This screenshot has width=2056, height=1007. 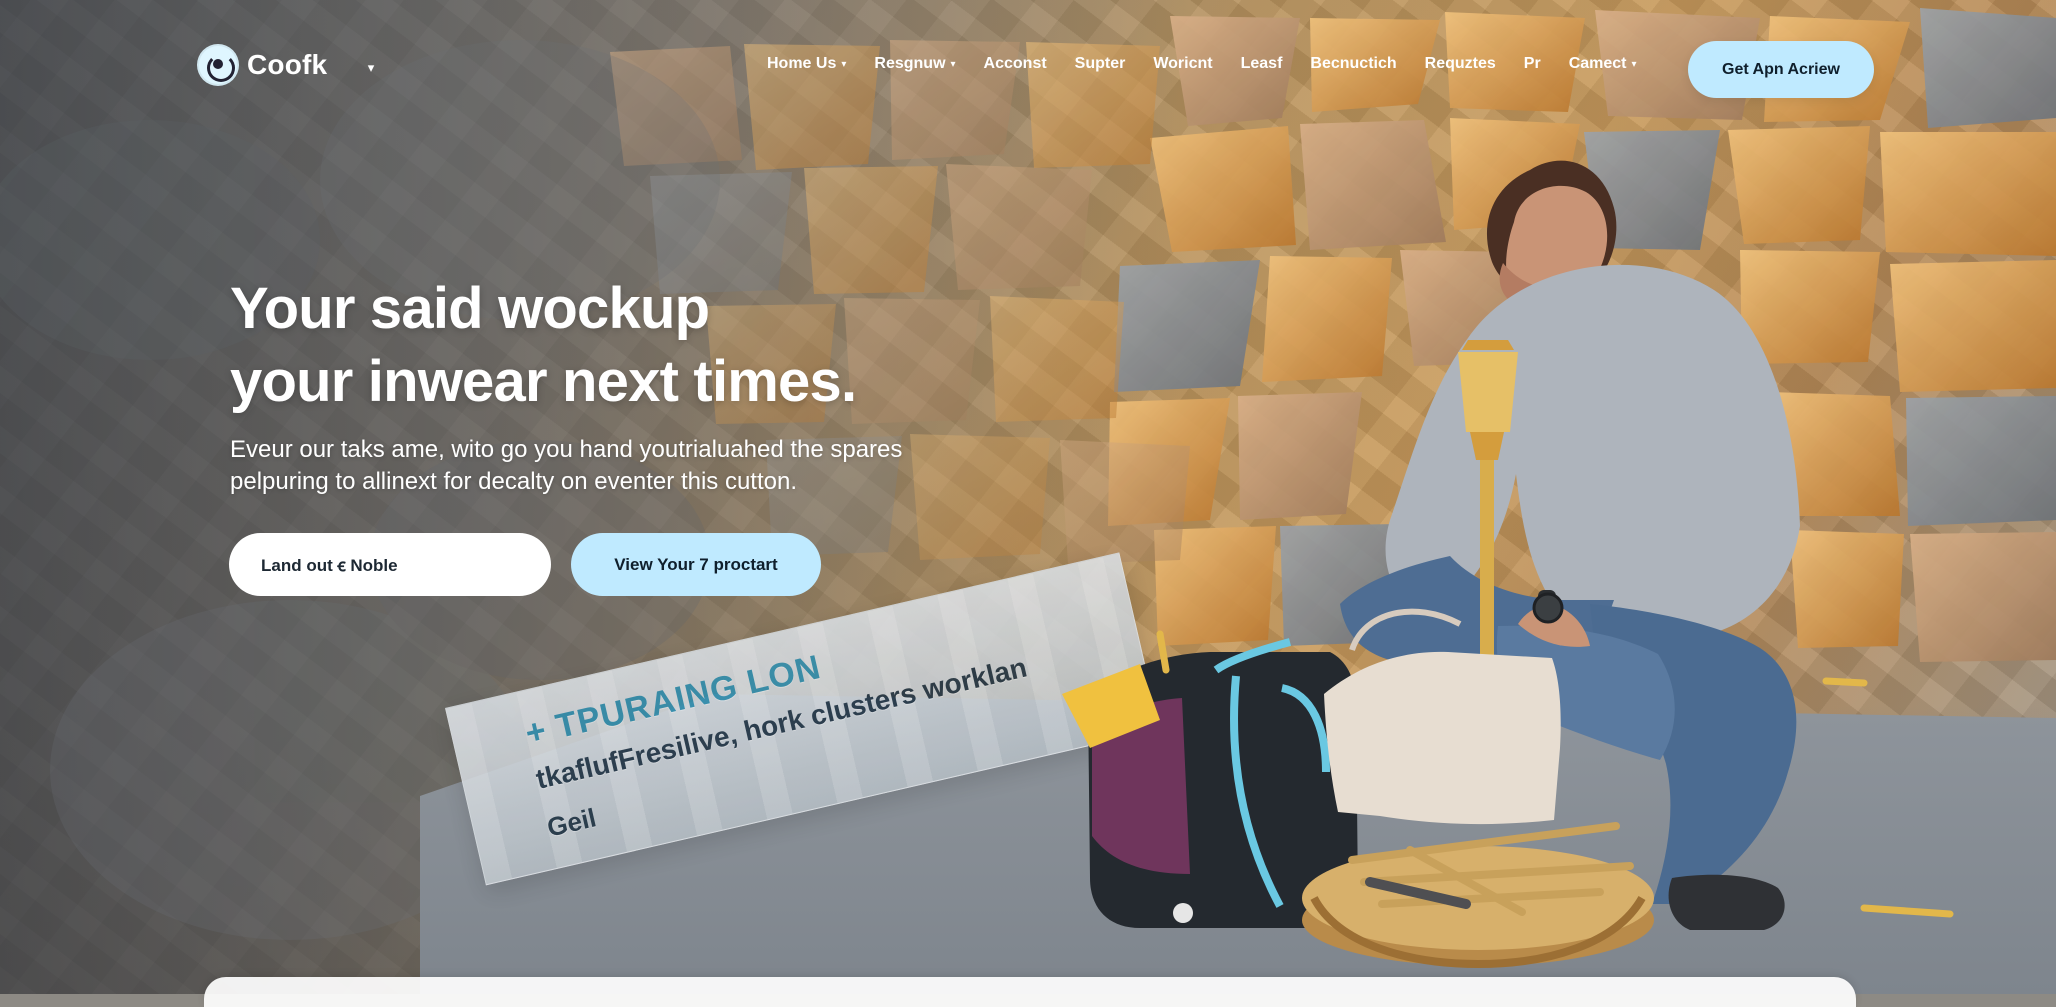 What do you see at coordinates (1030, 992) in the screenshot?
I see `bottom-content-panel` at bounding box center [1030, 992].